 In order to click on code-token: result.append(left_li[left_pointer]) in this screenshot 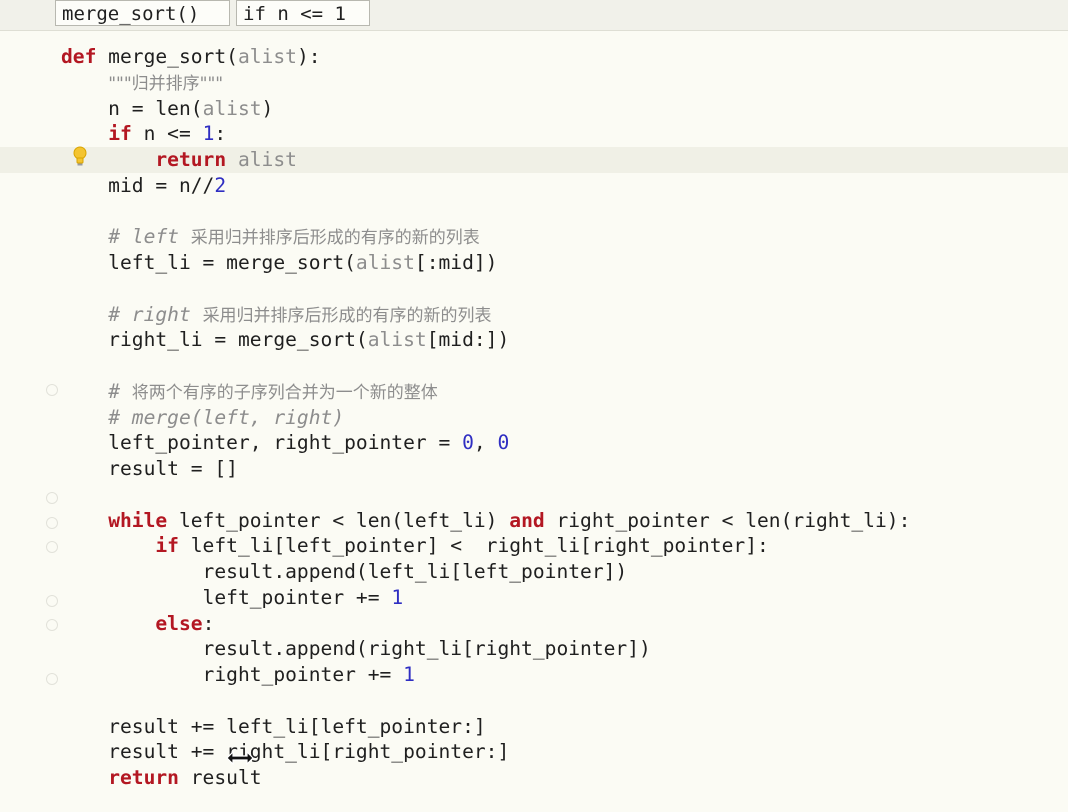, I will do `click(344, 571)`.